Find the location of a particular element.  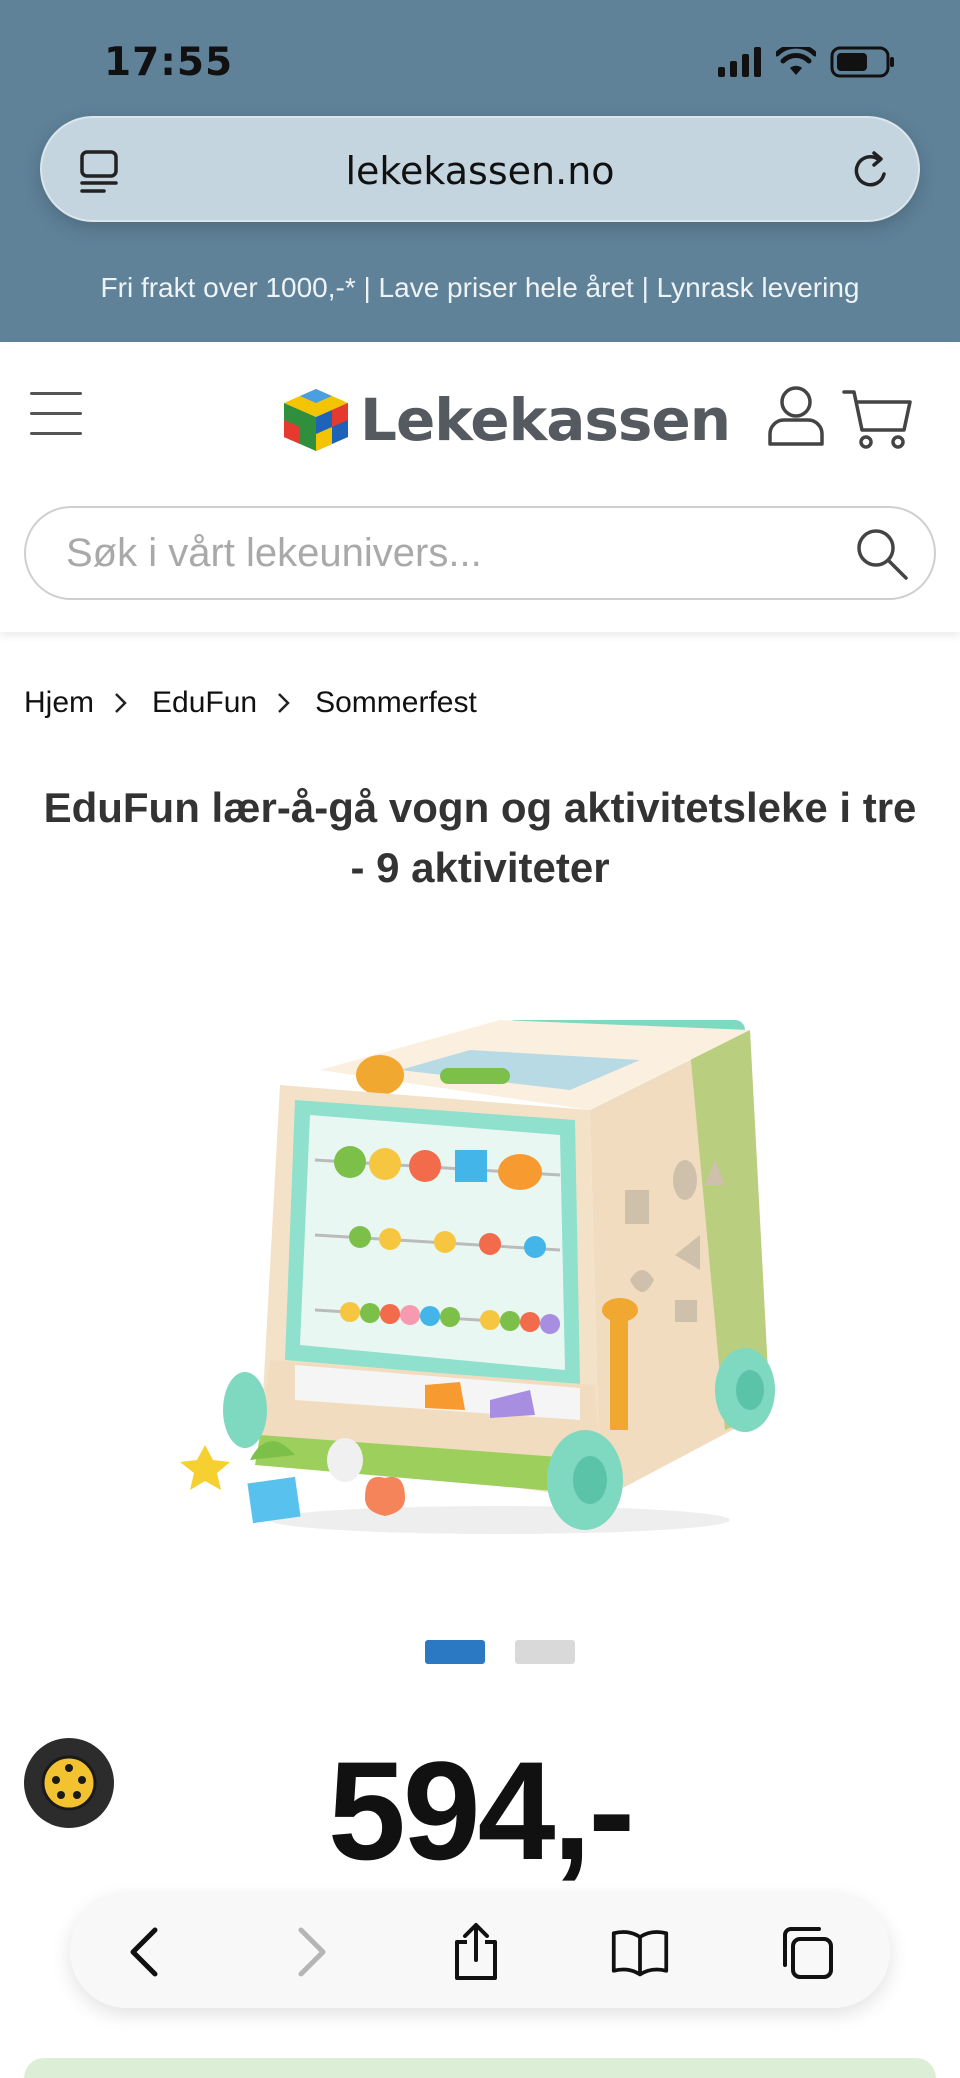

battery-icon is located at coordinates (862, 62).